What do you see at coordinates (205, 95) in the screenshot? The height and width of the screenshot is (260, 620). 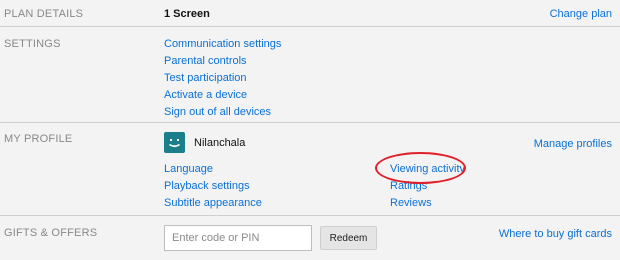 I see `activate-device-link: Activate a device` at bounding box center [205, 95].